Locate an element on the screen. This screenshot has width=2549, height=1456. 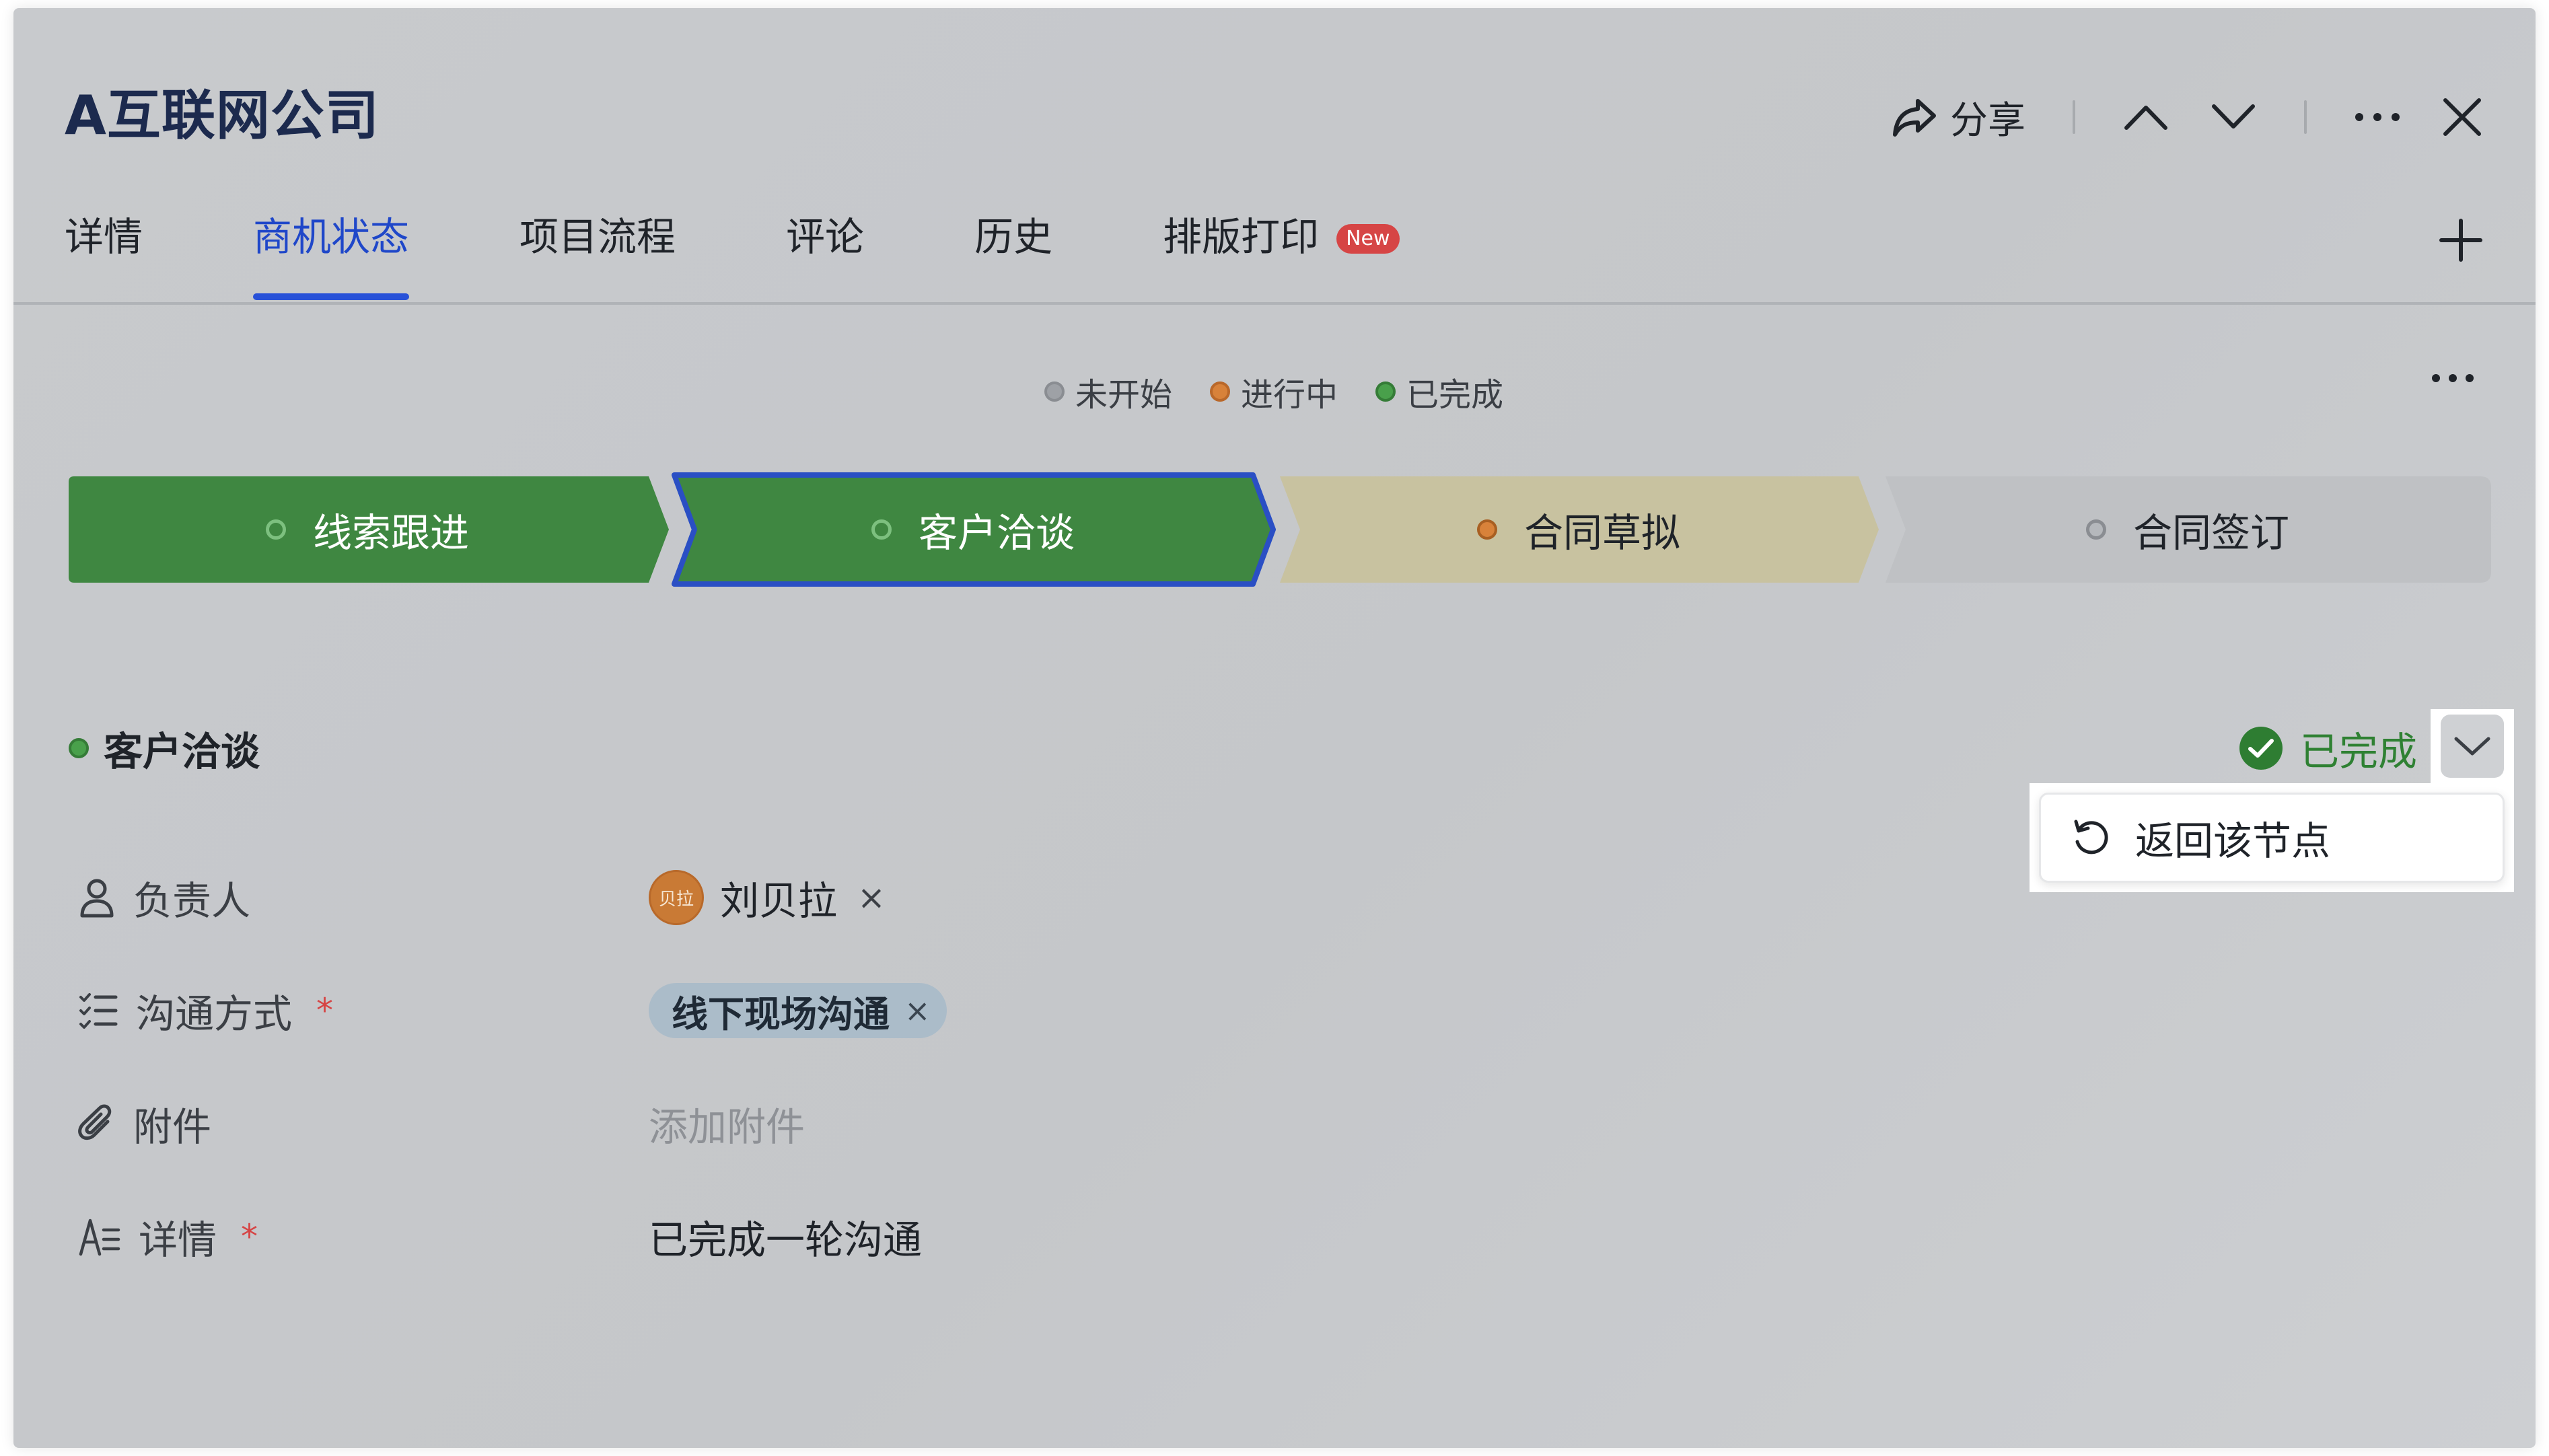
status-dropdown-menu: 返回该节点 is located at coordinates (2272, 837).